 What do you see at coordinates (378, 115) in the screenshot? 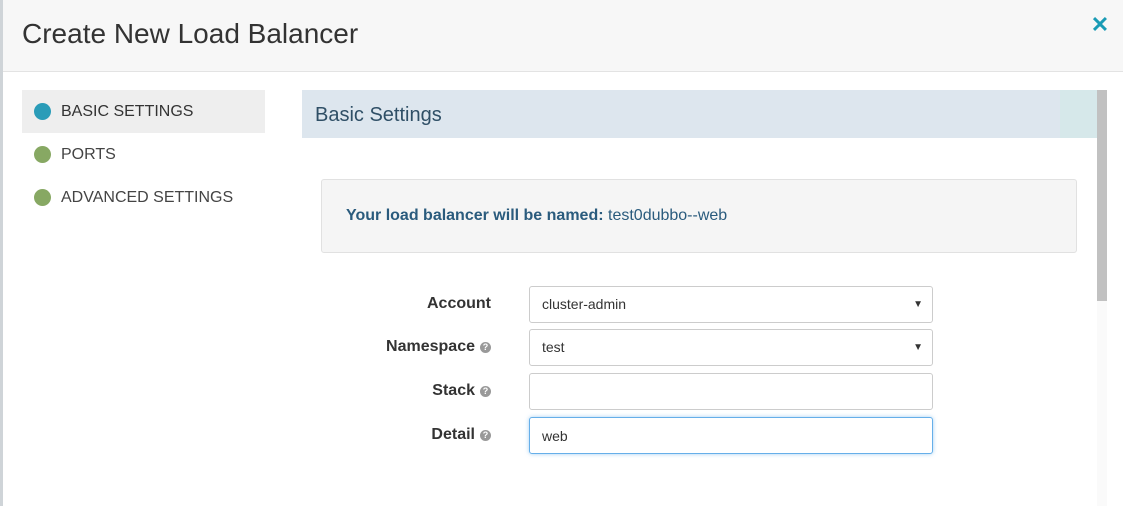
I see `section-title: Basic Settings` at bounding box center [378, 115].